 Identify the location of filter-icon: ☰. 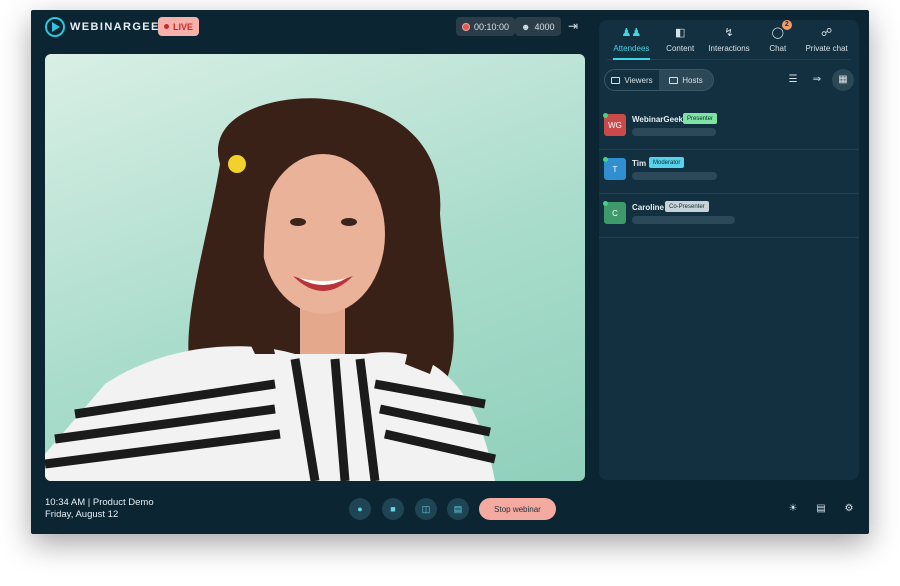
(793, 80).